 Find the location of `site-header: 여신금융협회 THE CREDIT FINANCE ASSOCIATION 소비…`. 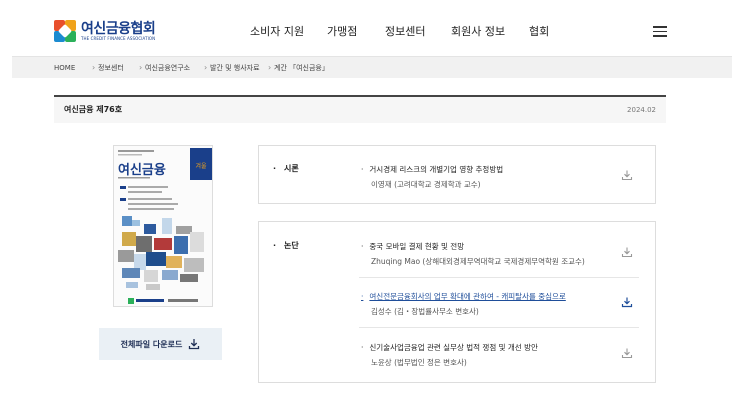

site-header: 여신금융협회 THE CREDIT FINANCE ASSOCIATION 소비… is located at coordinates (371, 29).